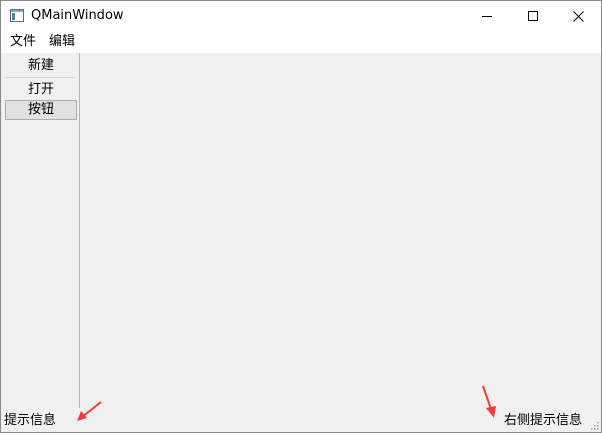  What do you see at coordinates (301, 16) in the screenshot?
I see `title-bar: QMainWindow` at bounding box center [301, 16].